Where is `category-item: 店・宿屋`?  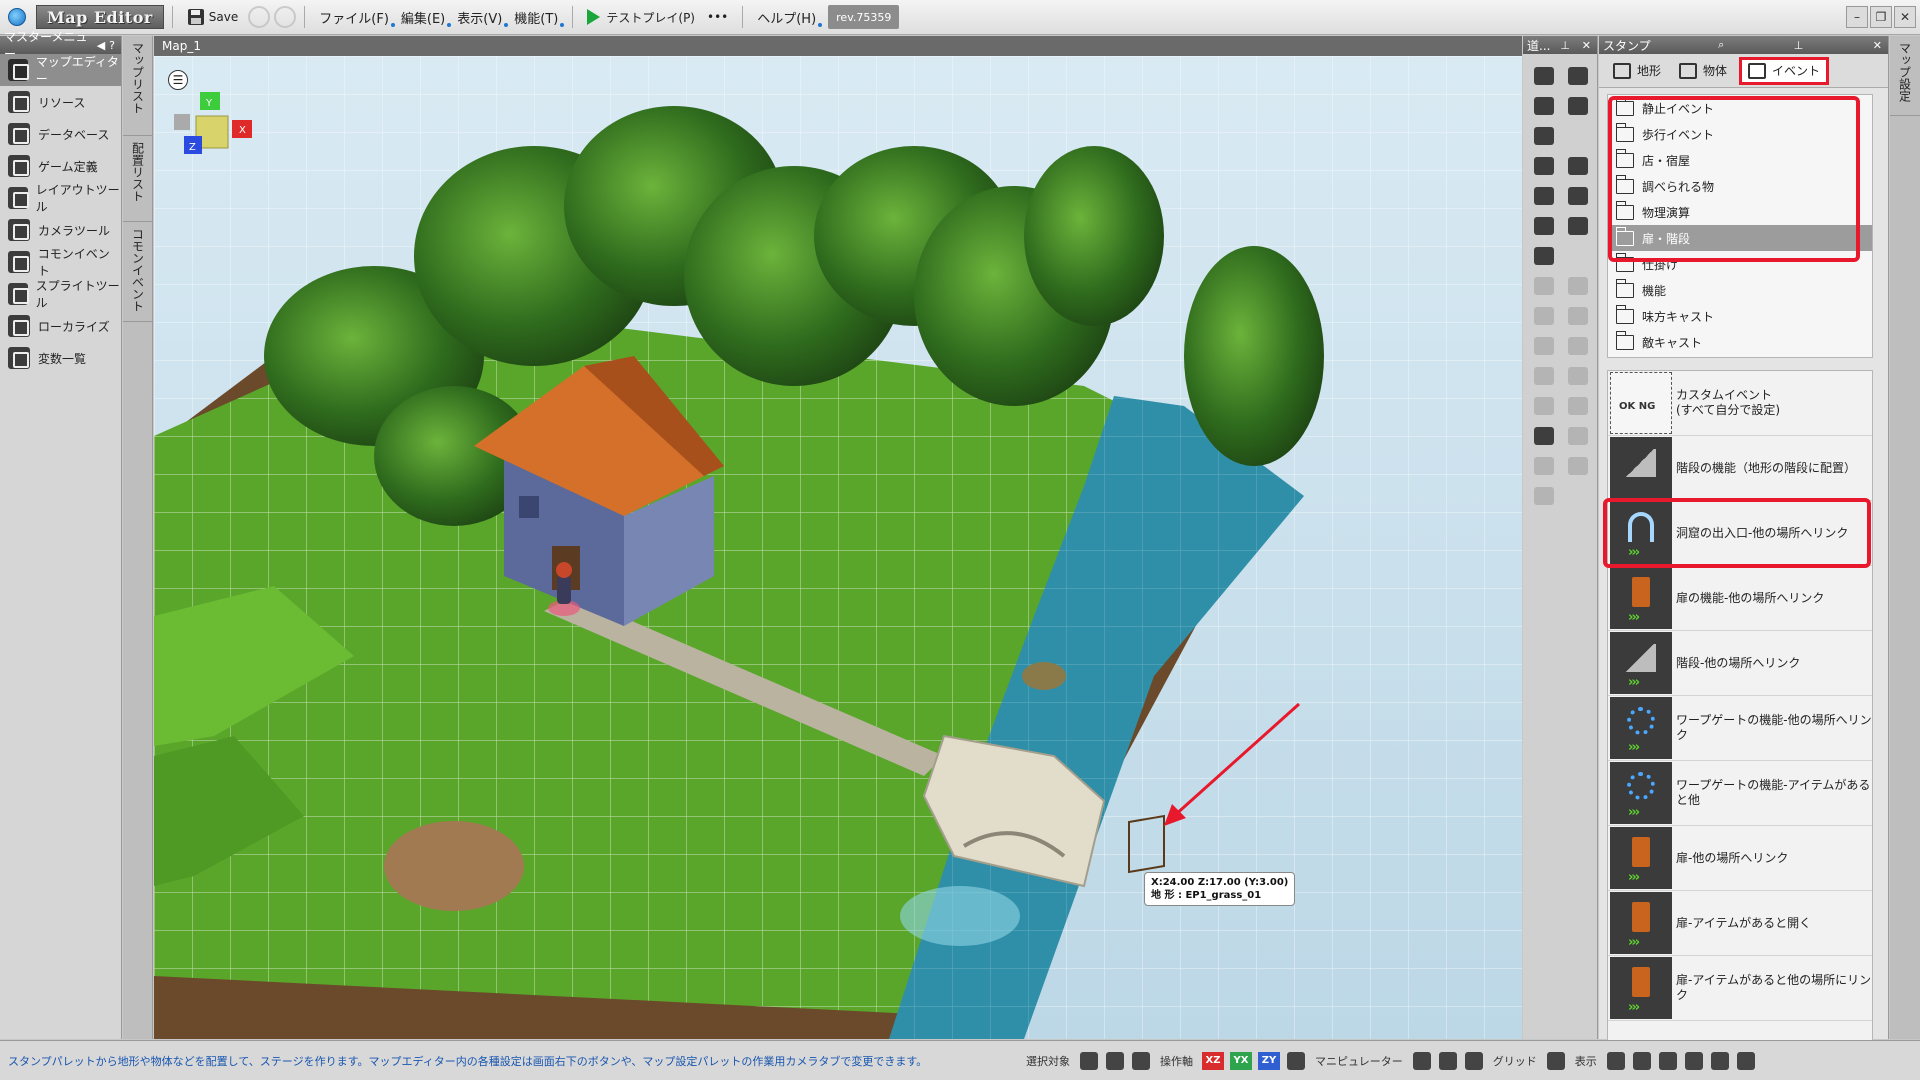
category-item: 店・宿屋 is located at coordinates (1740, 160).